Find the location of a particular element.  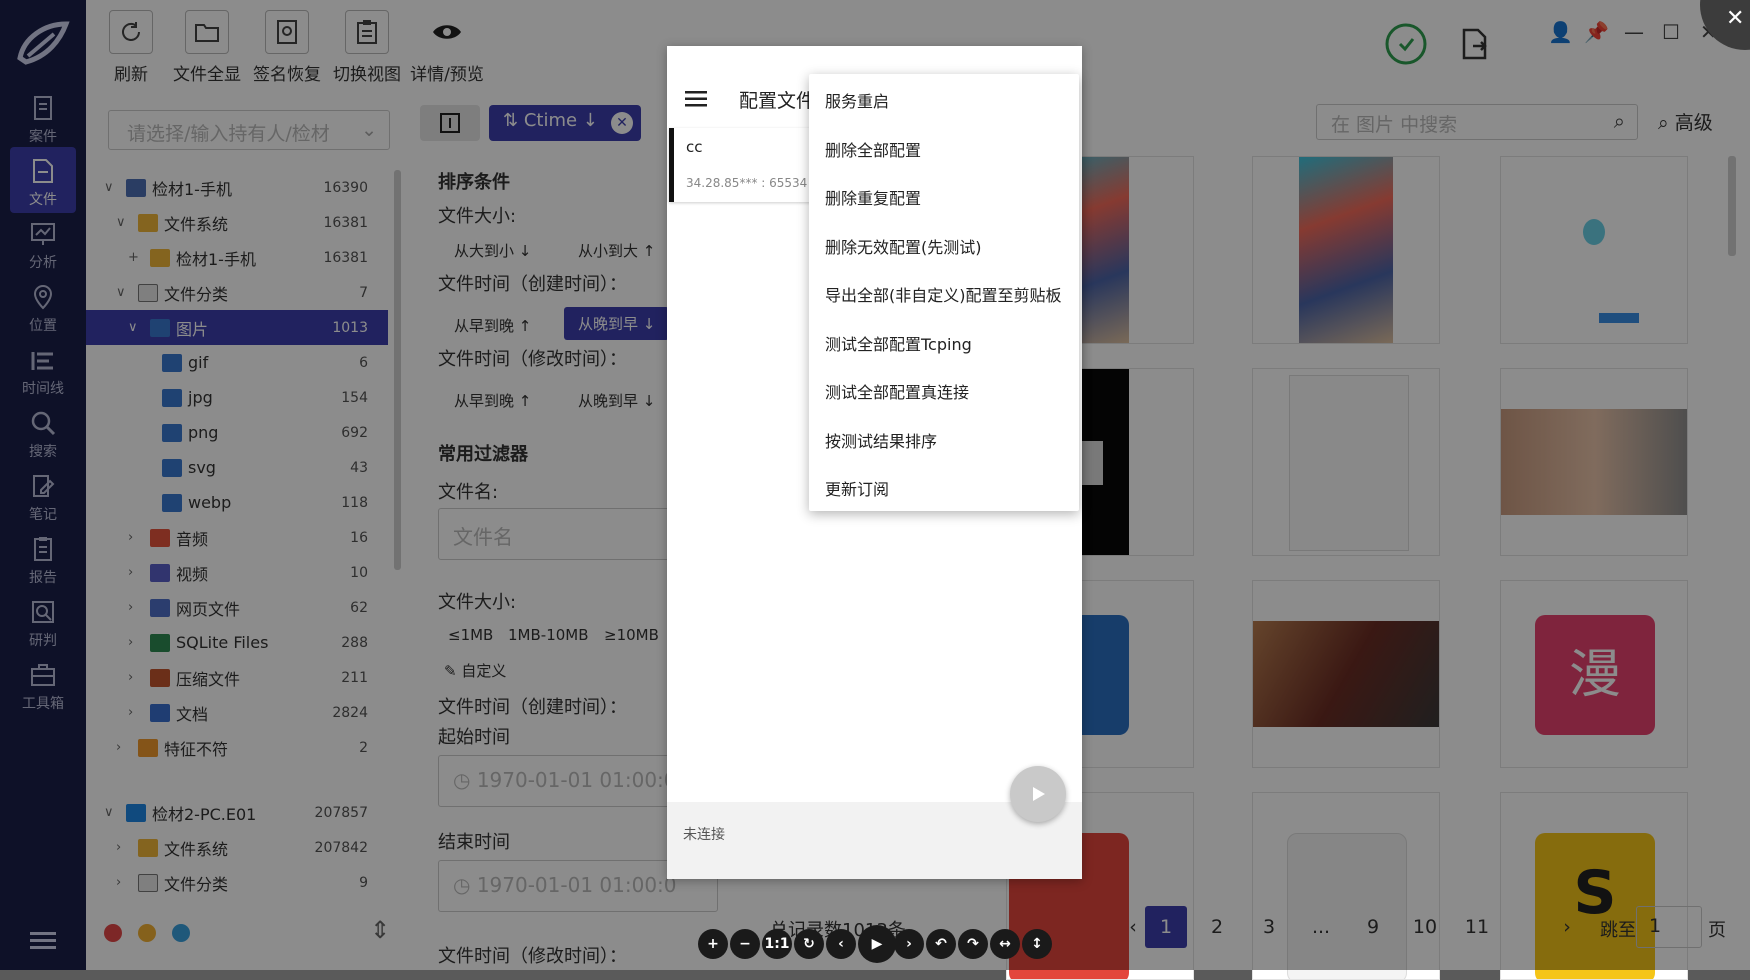

start-connect-button is located at coordinates (1038, 794).